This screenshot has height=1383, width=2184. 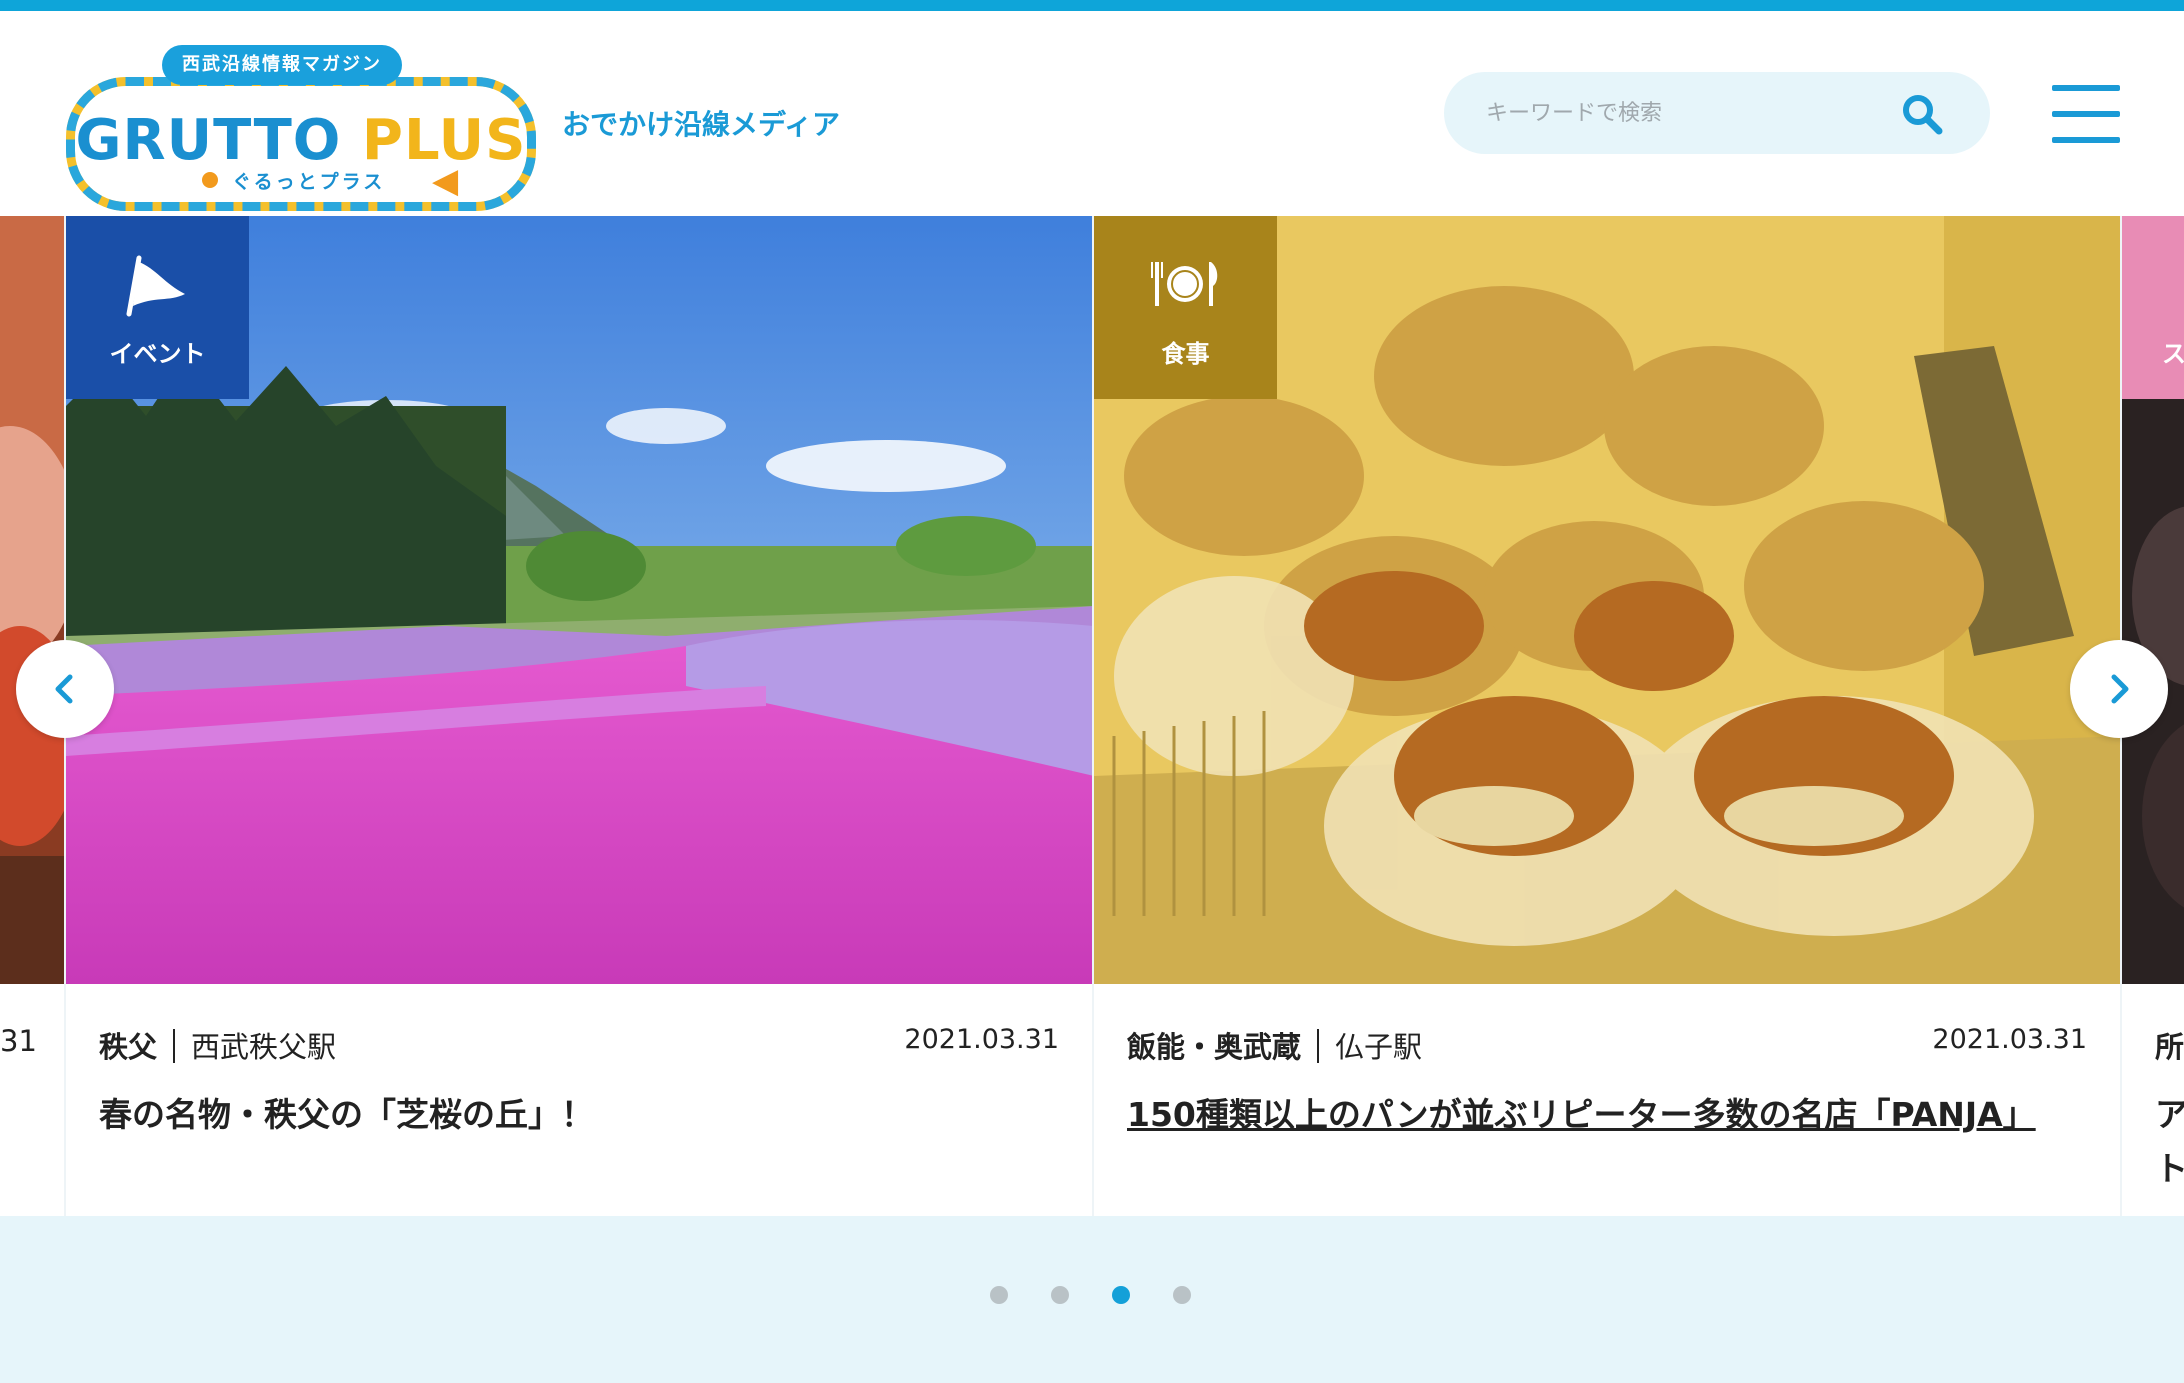 What do you see at coordinates (2153, 600) in the screenshot?
I see `card-photo: ス` at bounding box center [2153, 600].